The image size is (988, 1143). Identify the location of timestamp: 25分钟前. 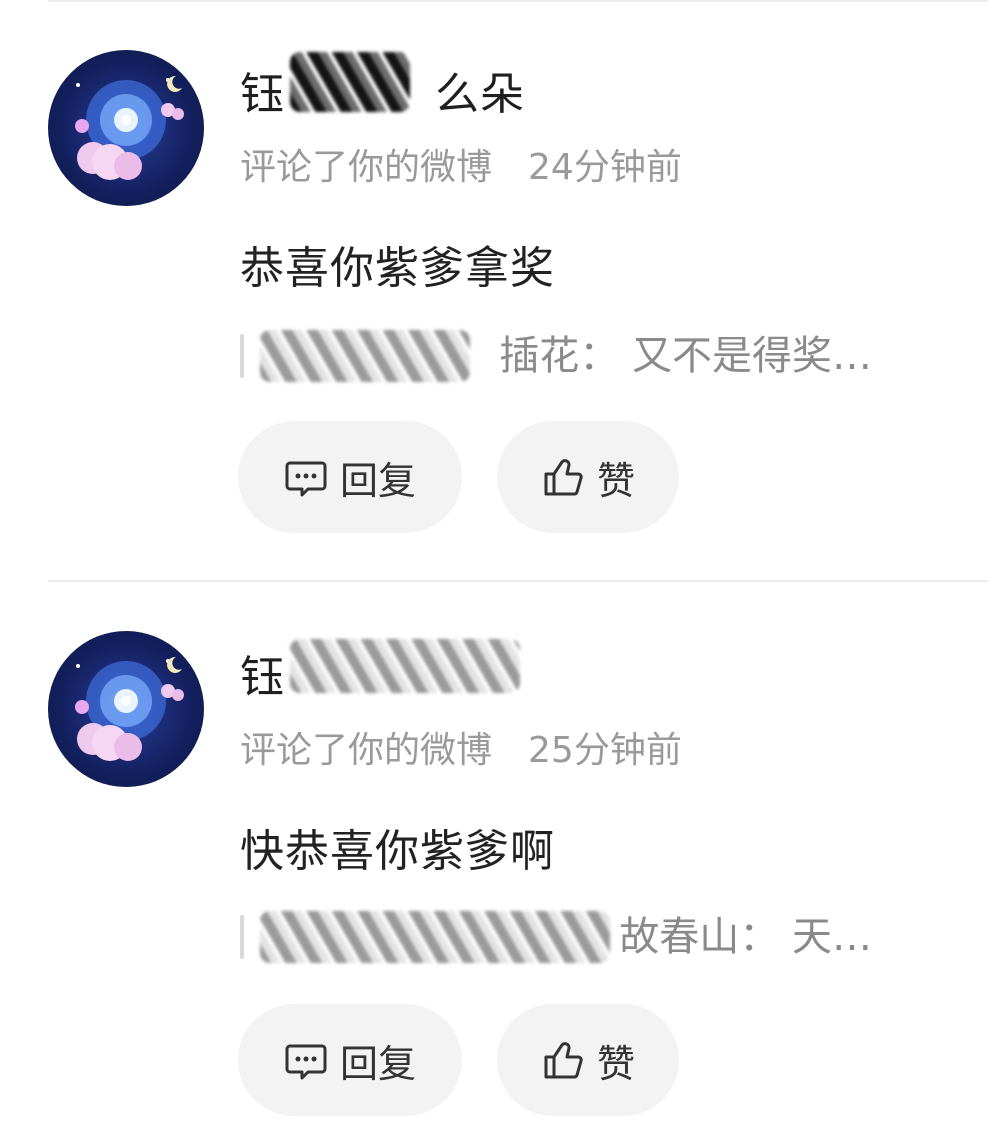
(605, 750).